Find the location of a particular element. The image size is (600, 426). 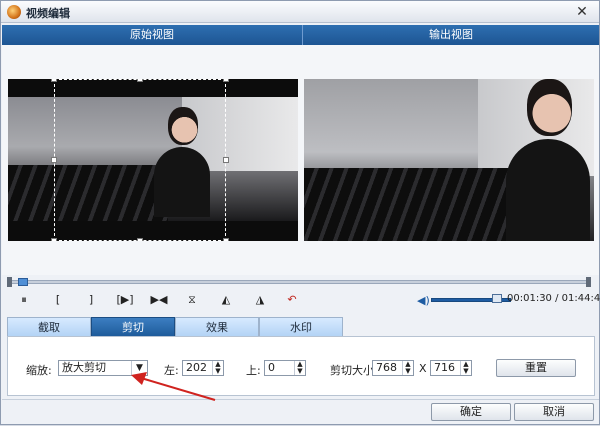

seek-thumb is located at coordinates (22, 282).